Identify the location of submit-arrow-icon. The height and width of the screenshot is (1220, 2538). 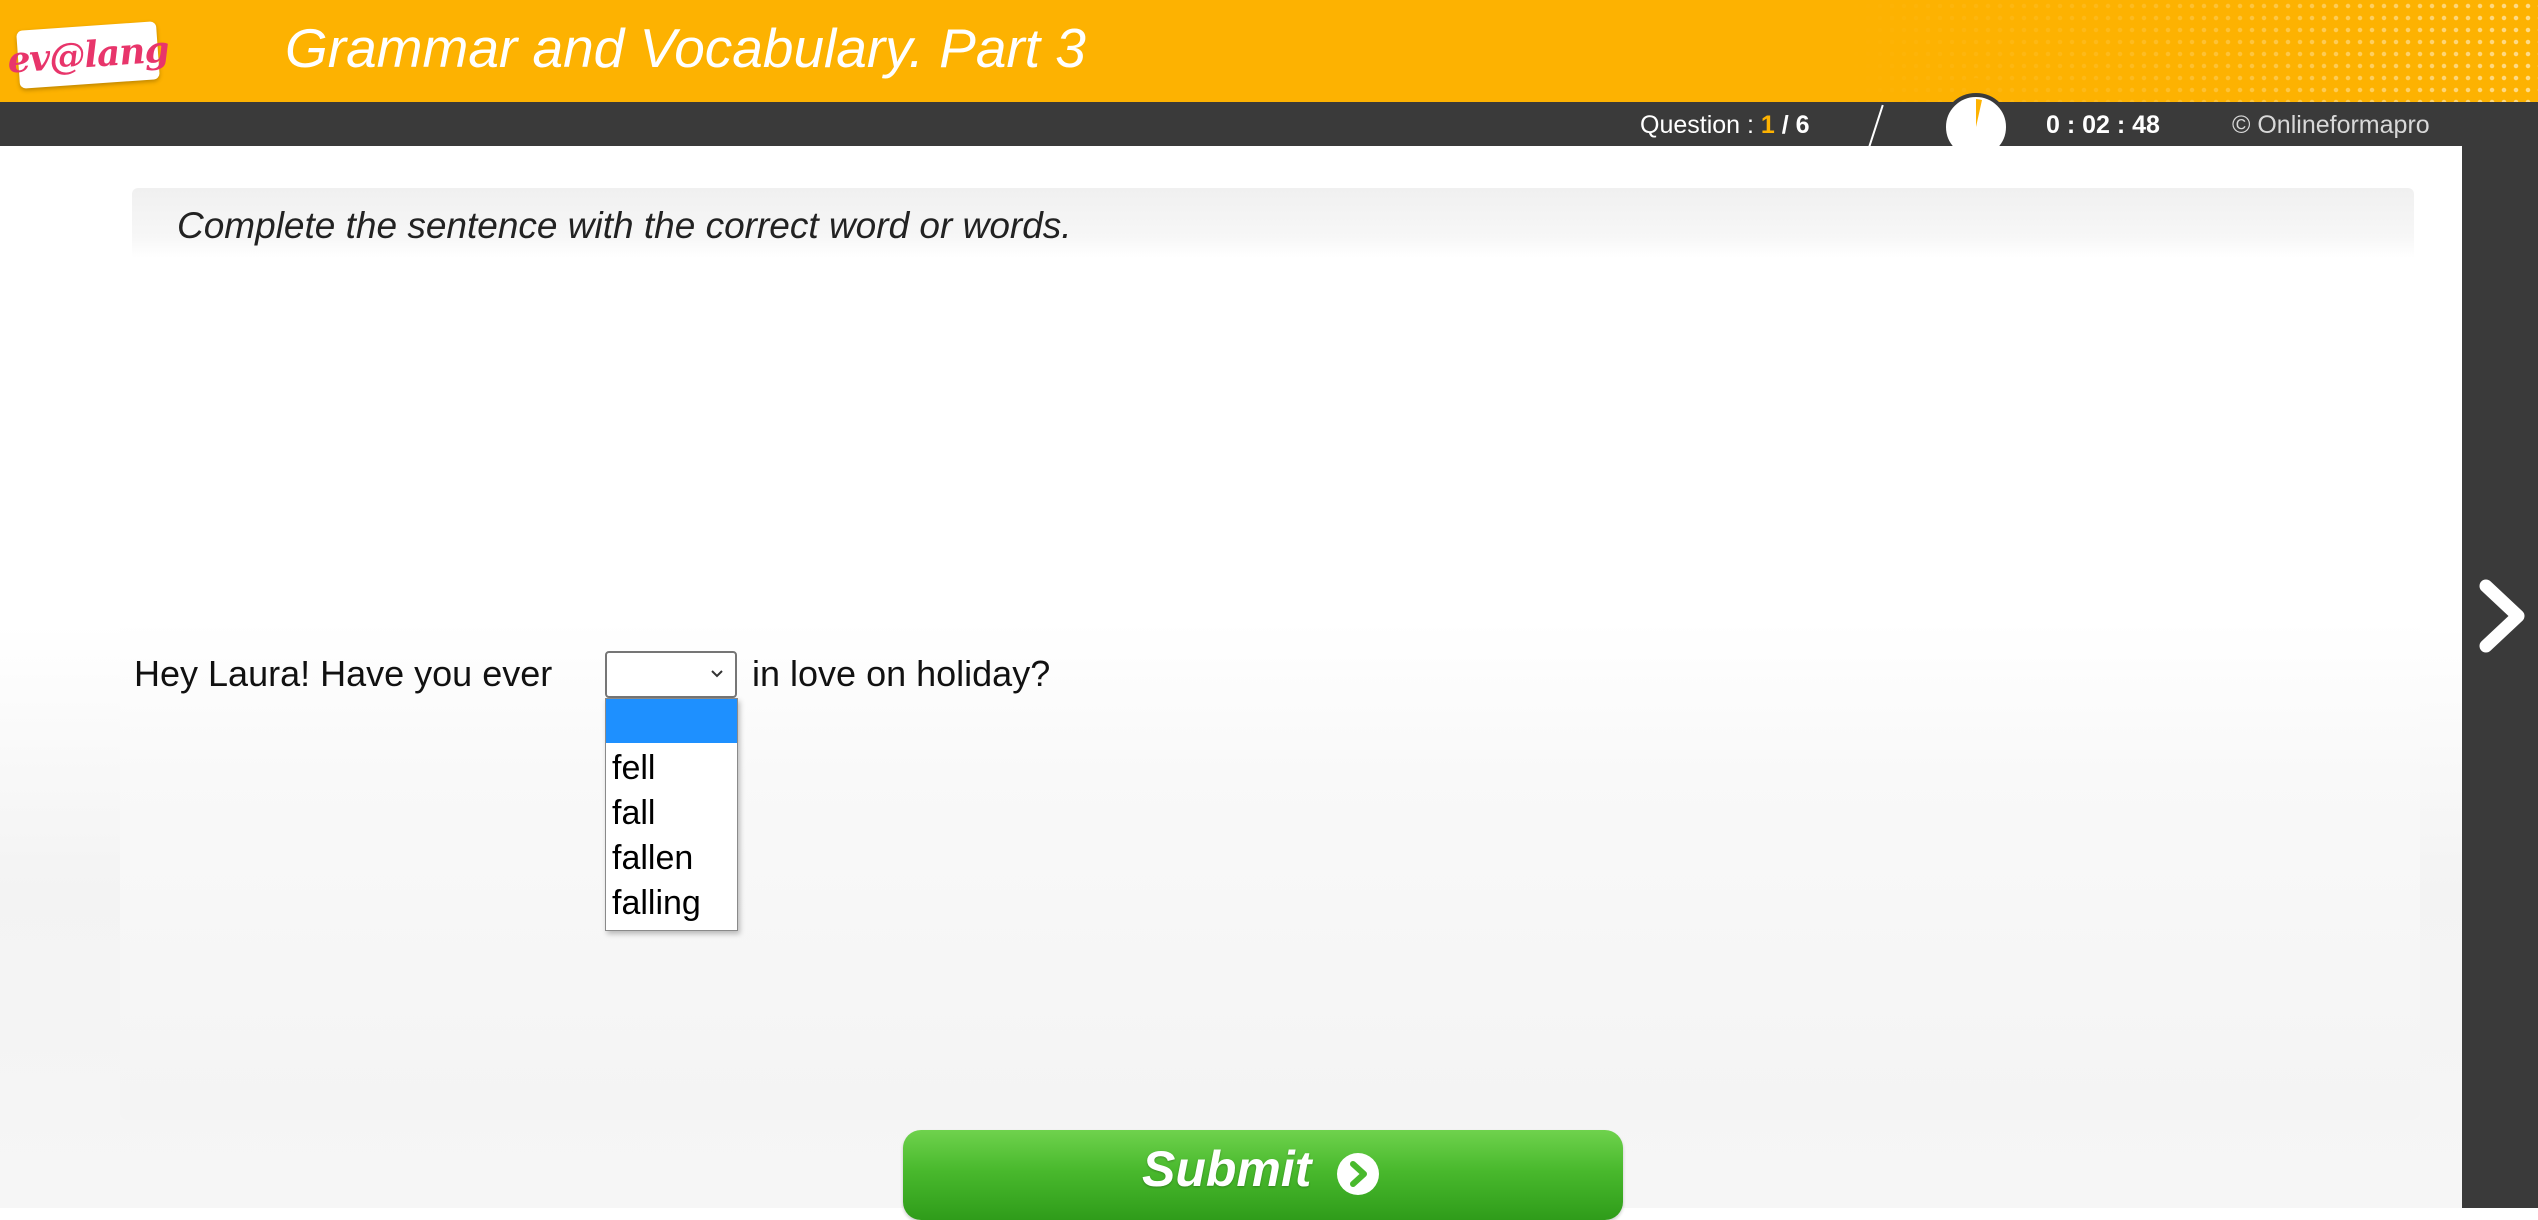
(1358, 1174).